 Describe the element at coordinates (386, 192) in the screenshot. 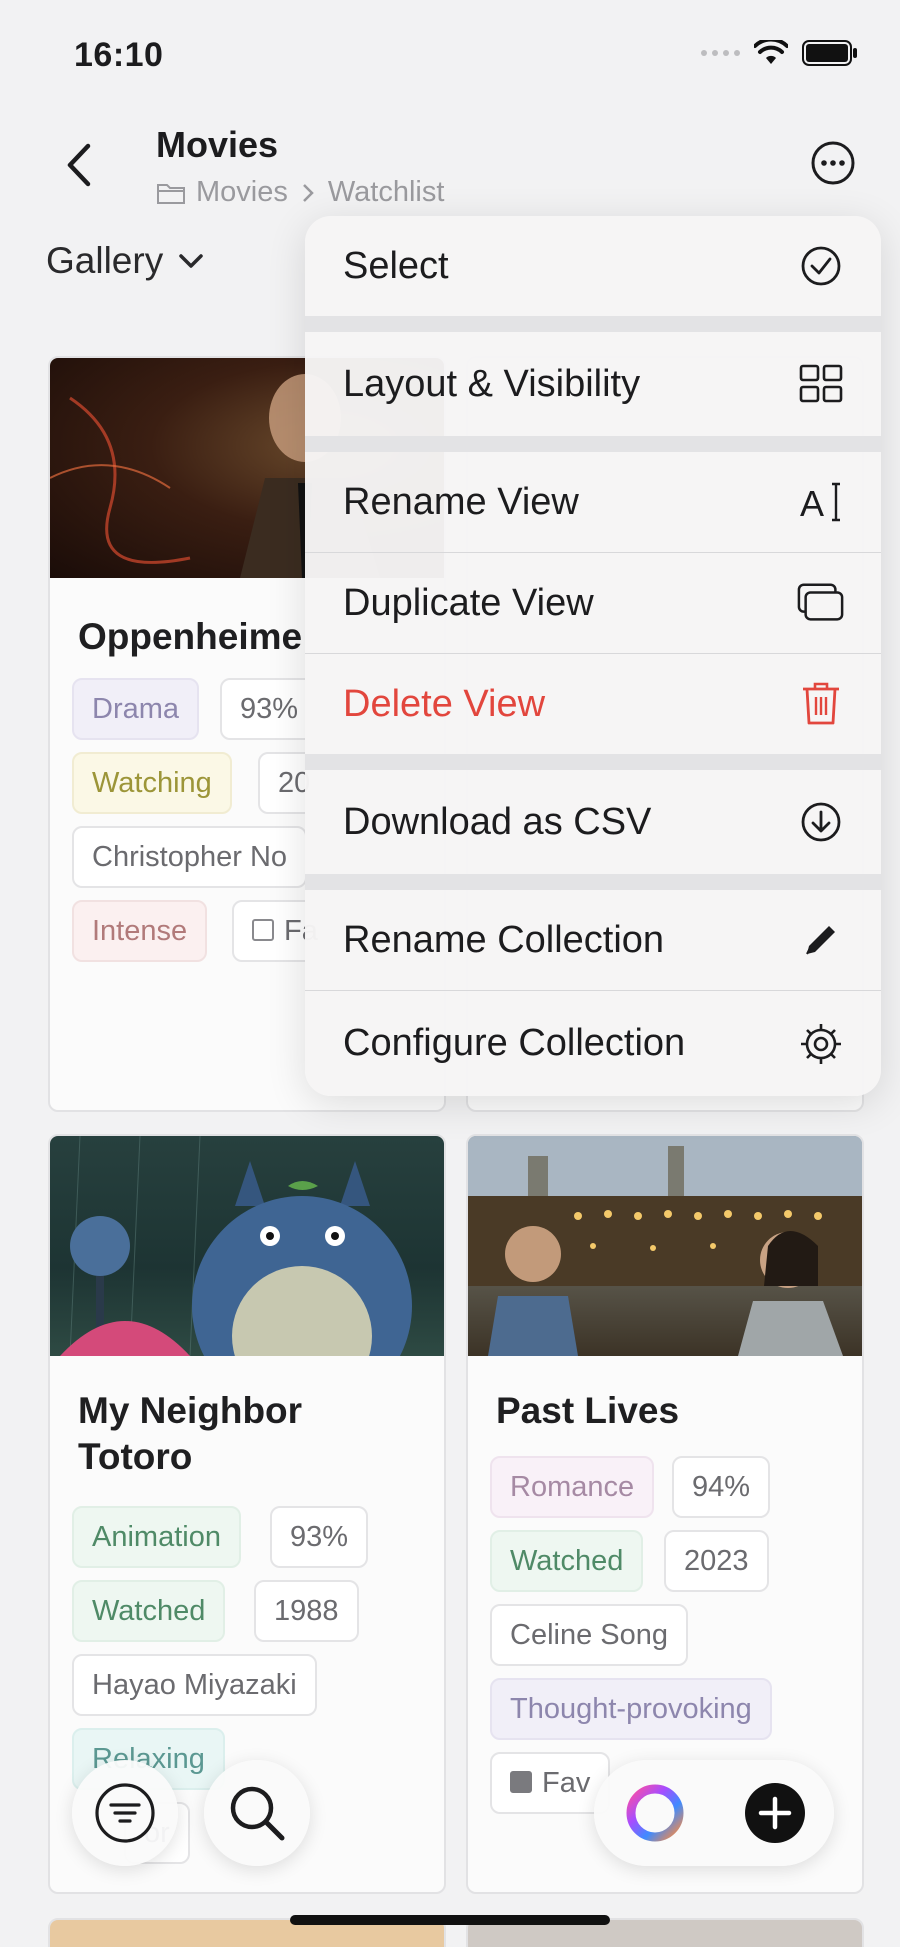

I see `breadcrumb-view: Watchlist` at that location.